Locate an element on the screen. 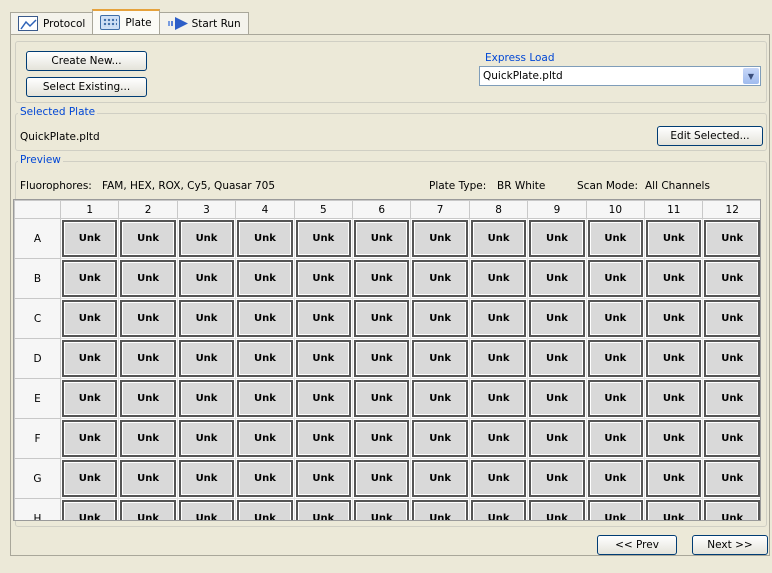 Image resolution: width=772 pixels, height=573 pixels. row-header: E is located at coordinates (37, 398).